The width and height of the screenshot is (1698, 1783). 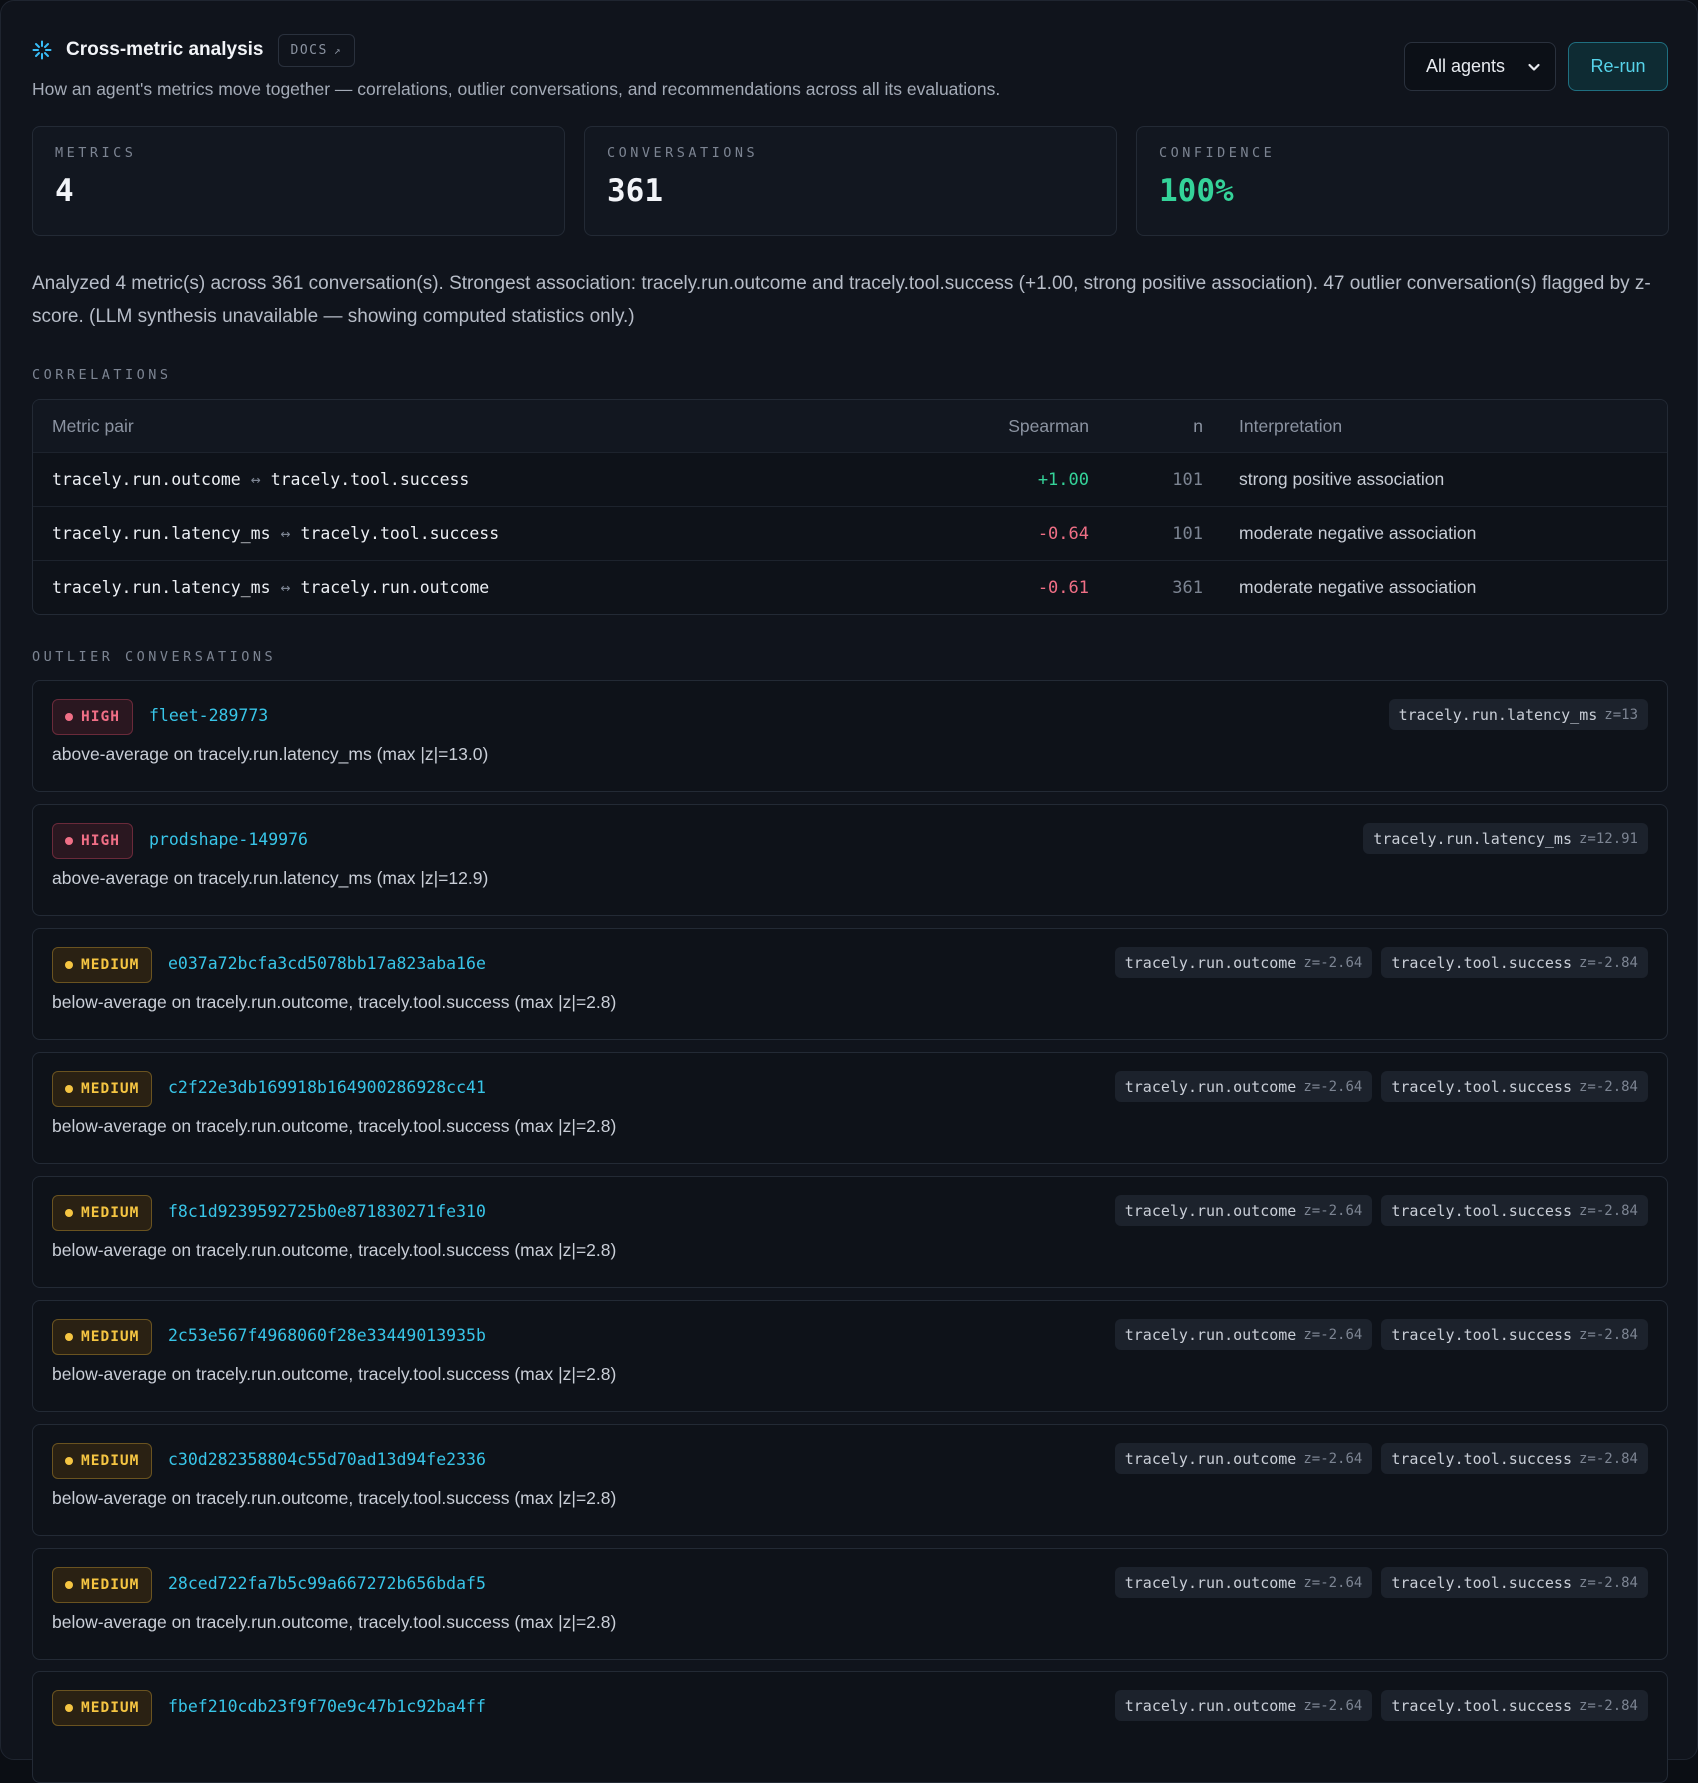 I want to click on docs-label: DOCS, so click(x=309, y=50).